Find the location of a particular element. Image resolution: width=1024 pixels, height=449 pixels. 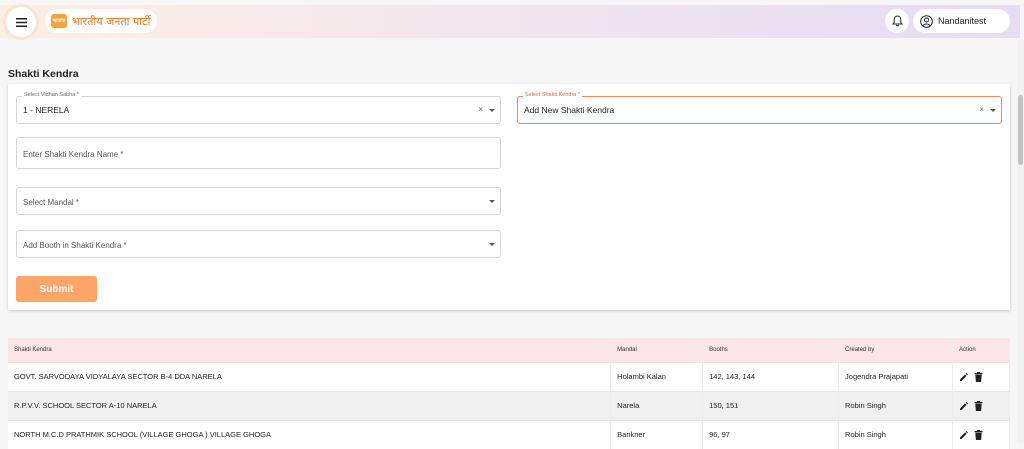

booth-select: Add Booth in Shakti Kendra * is located at coordinates (258, 244).